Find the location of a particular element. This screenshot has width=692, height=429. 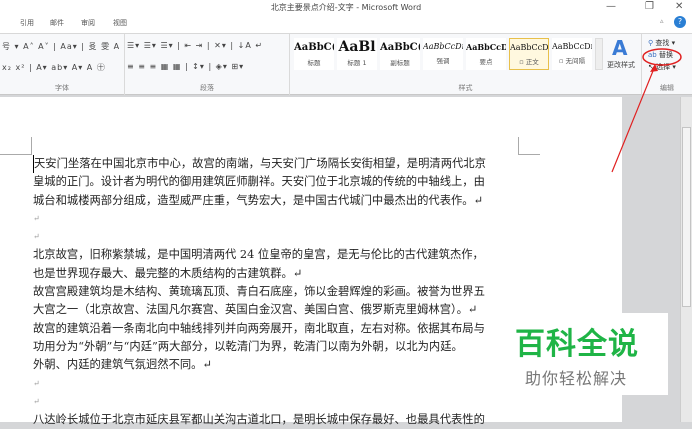

highlight-circle is located at coordinates (662, 57).